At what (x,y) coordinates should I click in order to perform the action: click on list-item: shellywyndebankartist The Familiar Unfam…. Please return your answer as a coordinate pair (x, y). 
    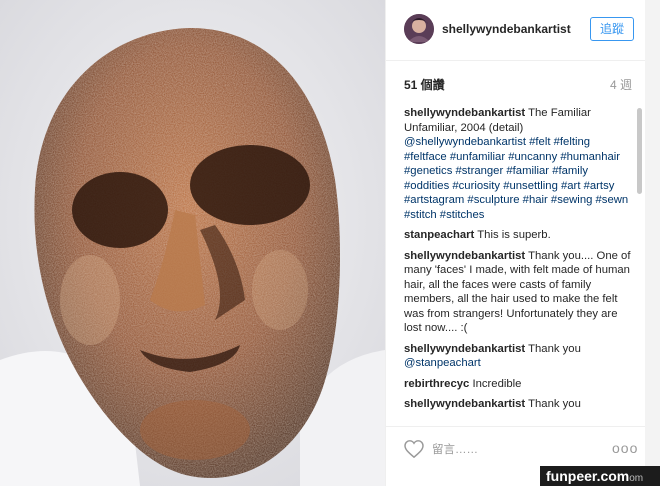
    Looking at the image, I should click on (518, 164).